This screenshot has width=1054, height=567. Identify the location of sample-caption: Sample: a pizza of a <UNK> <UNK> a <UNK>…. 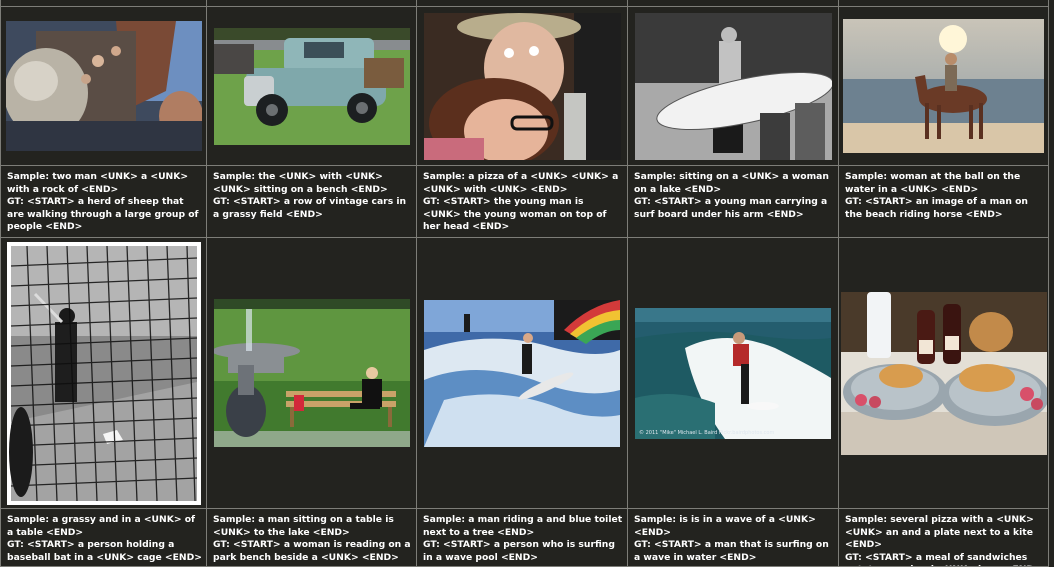
(521, 183).